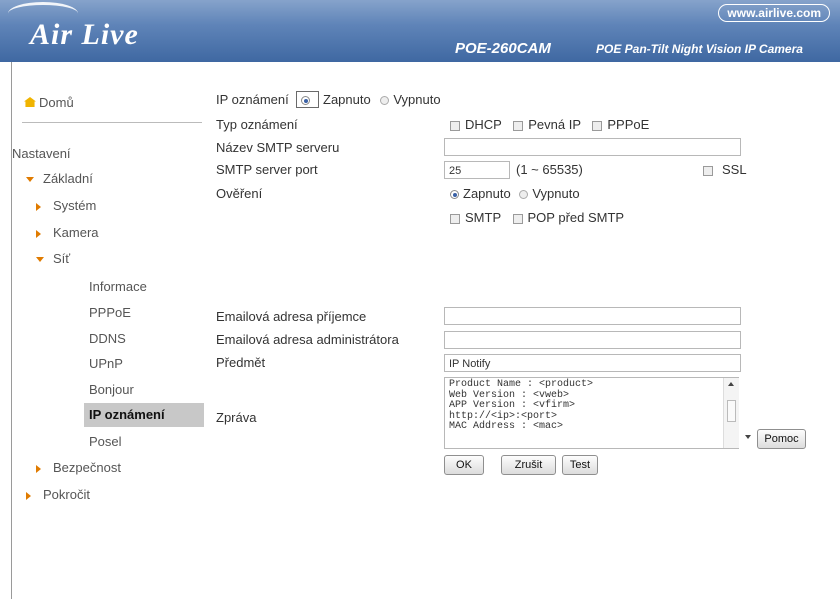  I want to click on recipient-label: Emailová adresa příjemce, so click(291, 316).